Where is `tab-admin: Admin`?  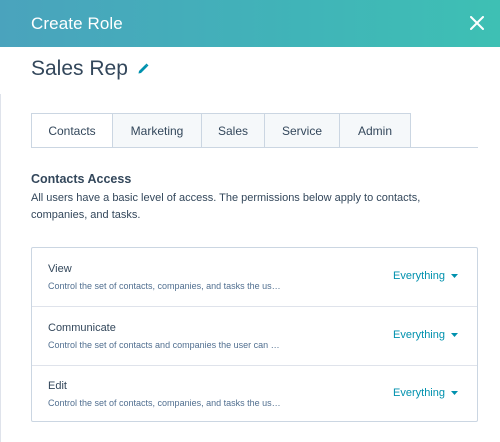 tab-admin: Admin is located at coordinates (375, 130).